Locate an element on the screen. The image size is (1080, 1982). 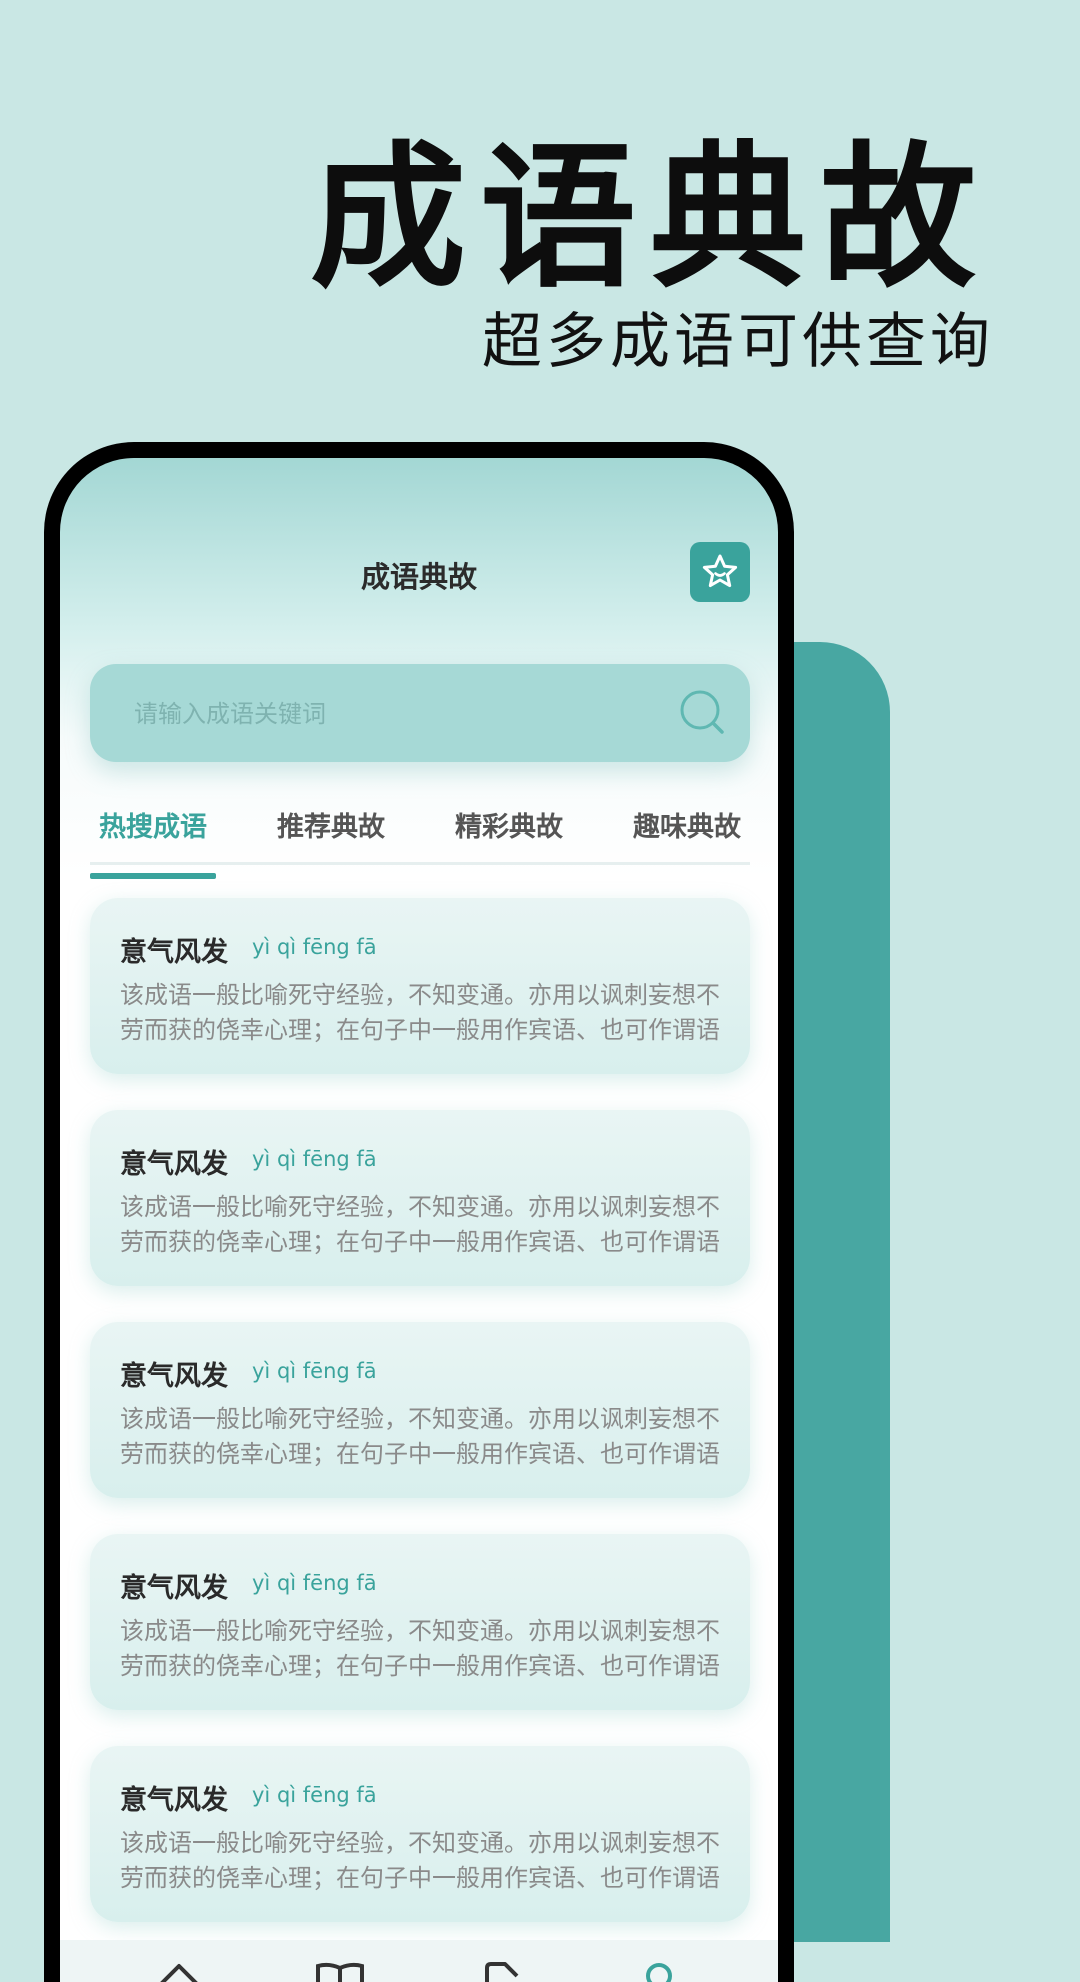
home-icon is located at coordinates (179, 1972).